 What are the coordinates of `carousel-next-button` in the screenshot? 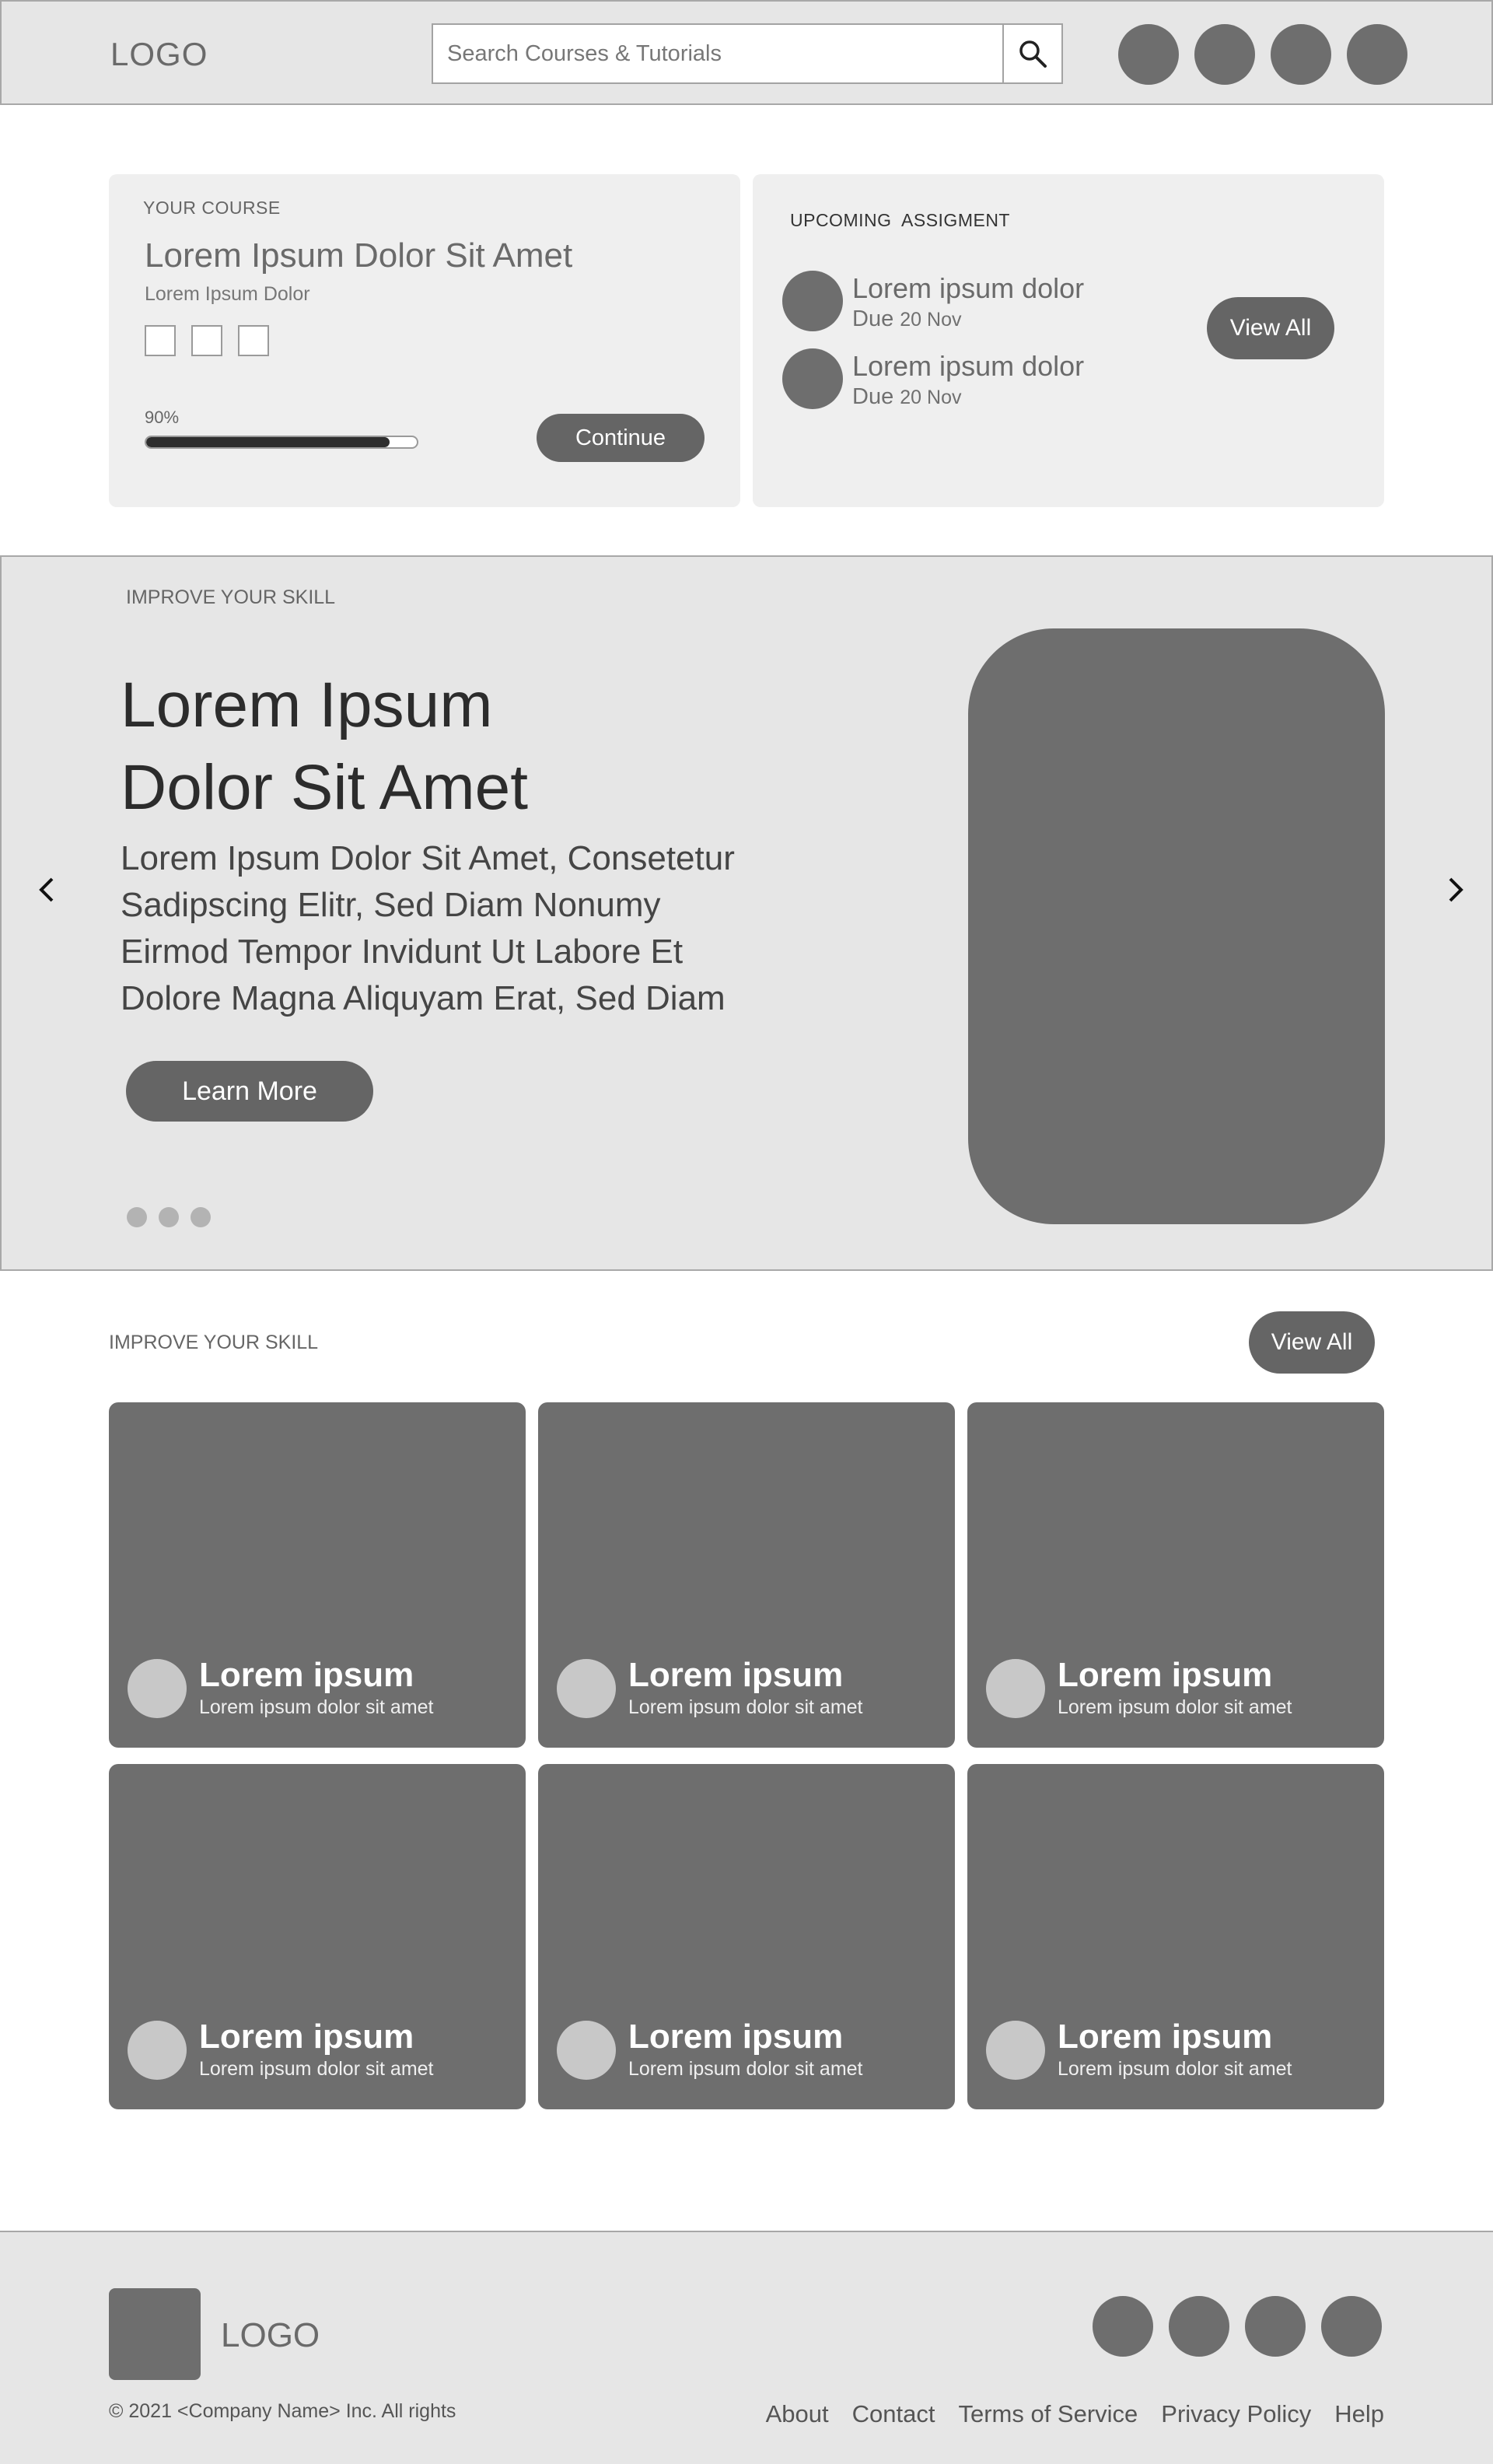 It's located at (1455, 890).